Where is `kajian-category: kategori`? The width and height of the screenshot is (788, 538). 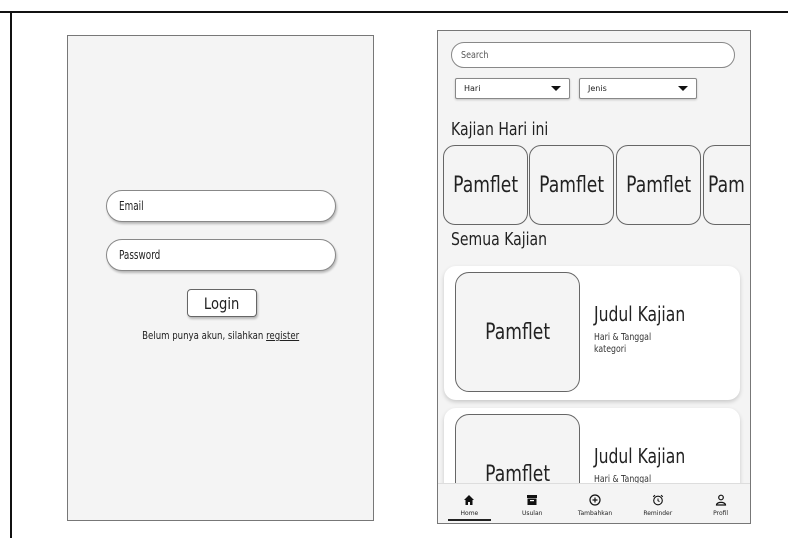
kajian-category: kategori is located at coordinates (610, 349).